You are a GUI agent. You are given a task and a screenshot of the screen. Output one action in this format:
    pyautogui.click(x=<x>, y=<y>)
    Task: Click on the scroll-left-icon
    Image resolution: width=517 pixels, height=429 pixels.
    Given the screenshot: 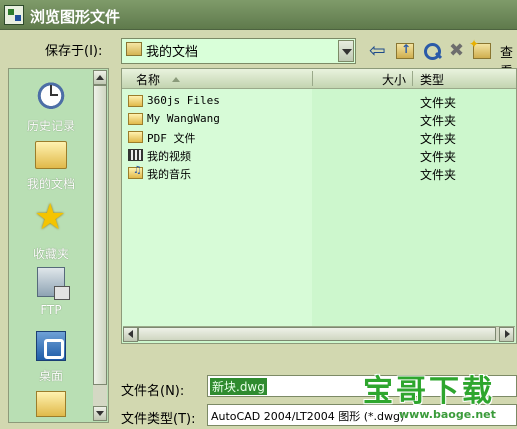 What is the action you would take?
    pyautogui.click(x=130, y=334)
    